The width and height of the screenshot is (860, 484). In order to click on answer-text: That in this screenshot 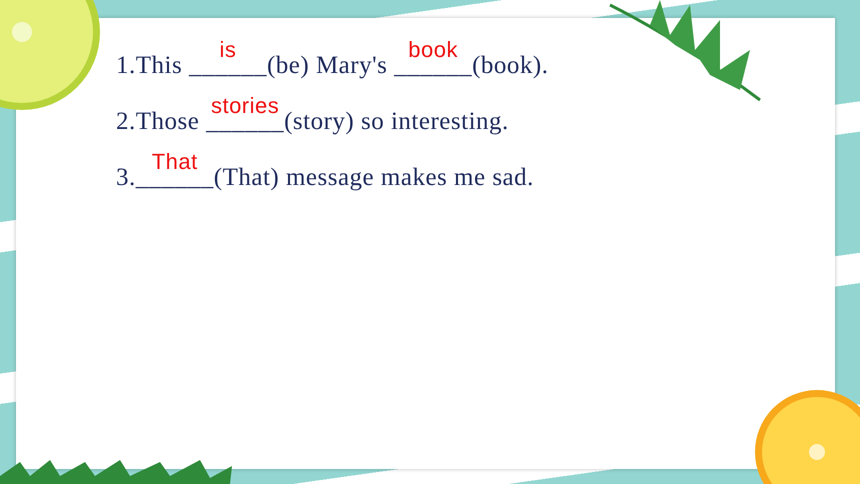, I will do `click(174, 161)`.